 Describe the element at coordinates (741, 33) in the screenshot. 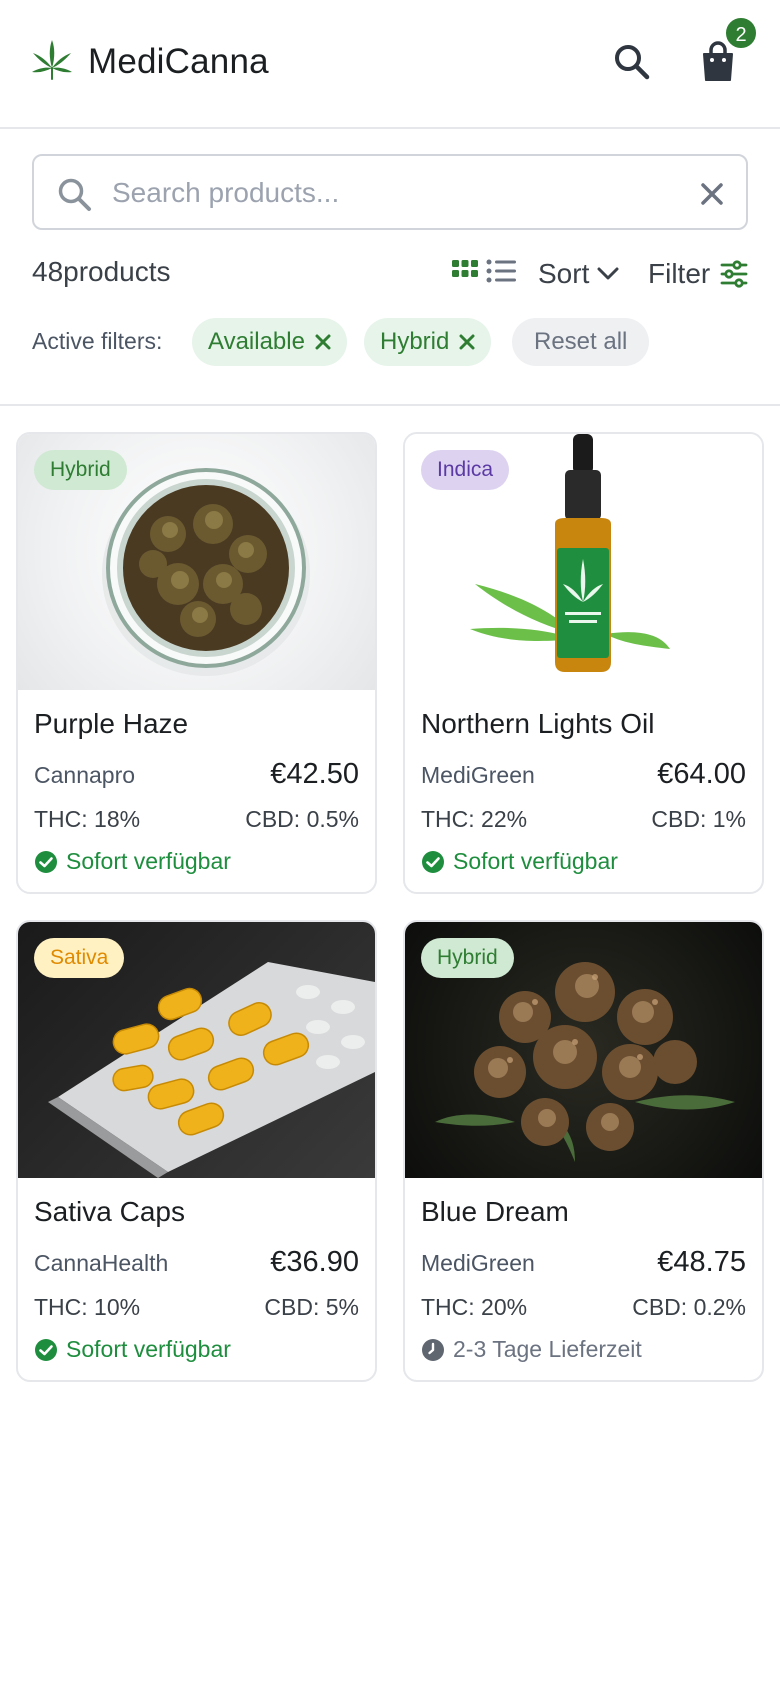

I see `cart-count-badge: 2` at that location.